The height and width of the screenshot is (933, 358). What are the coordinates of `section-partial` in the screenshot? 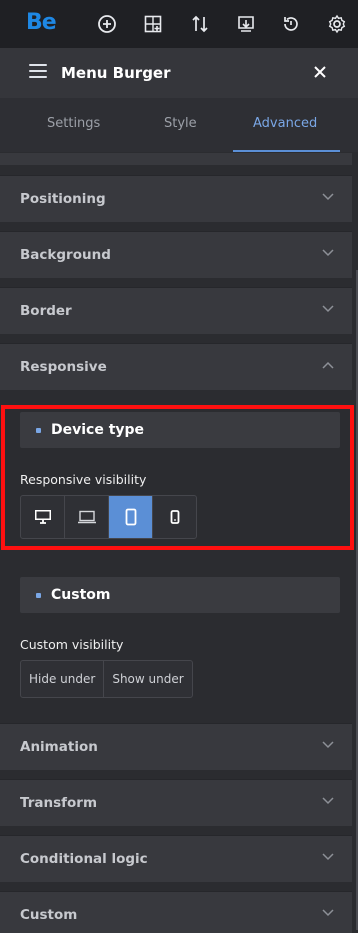 It's located at (176, 159).